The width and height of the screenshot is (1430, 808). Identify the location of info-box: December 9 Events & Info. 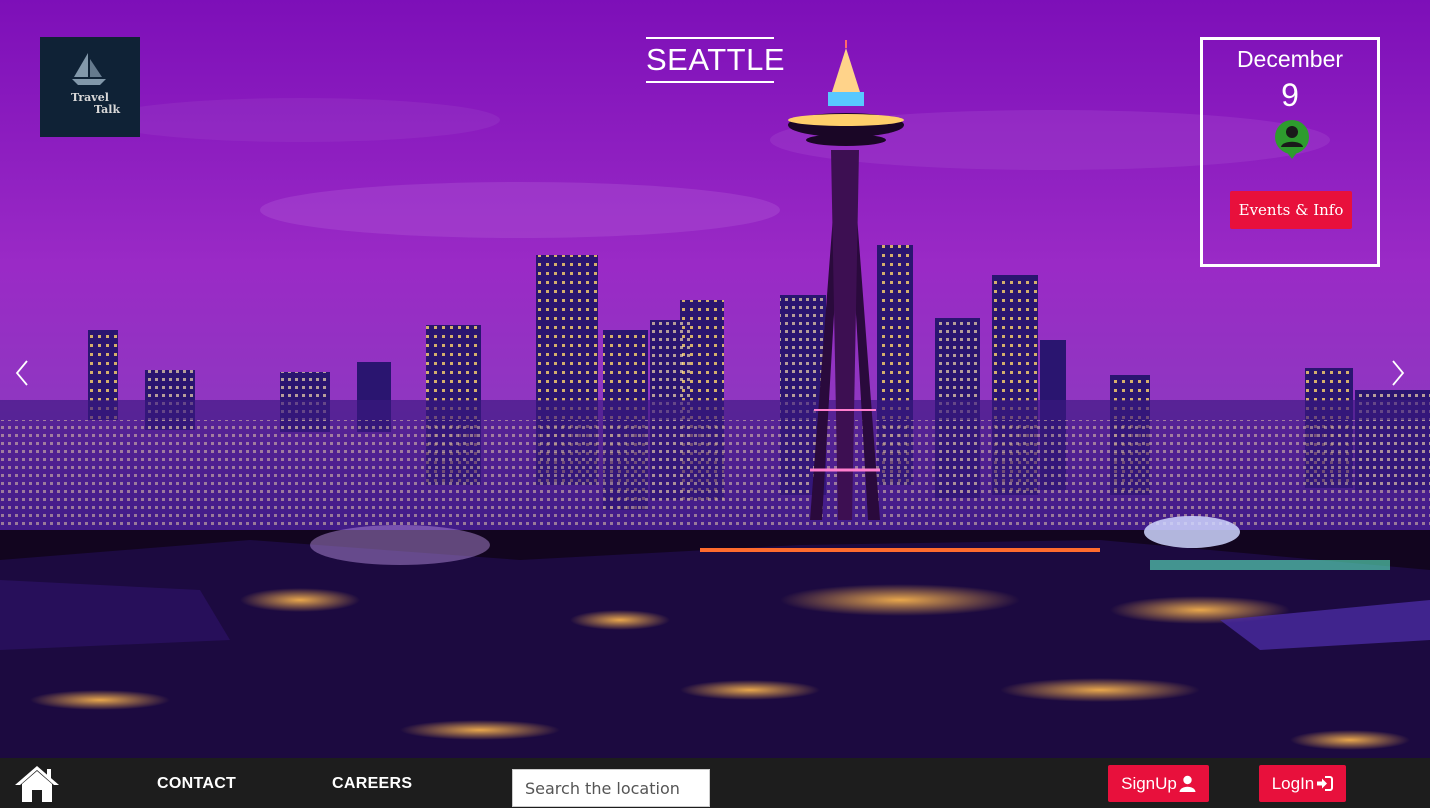
(1290, 152).